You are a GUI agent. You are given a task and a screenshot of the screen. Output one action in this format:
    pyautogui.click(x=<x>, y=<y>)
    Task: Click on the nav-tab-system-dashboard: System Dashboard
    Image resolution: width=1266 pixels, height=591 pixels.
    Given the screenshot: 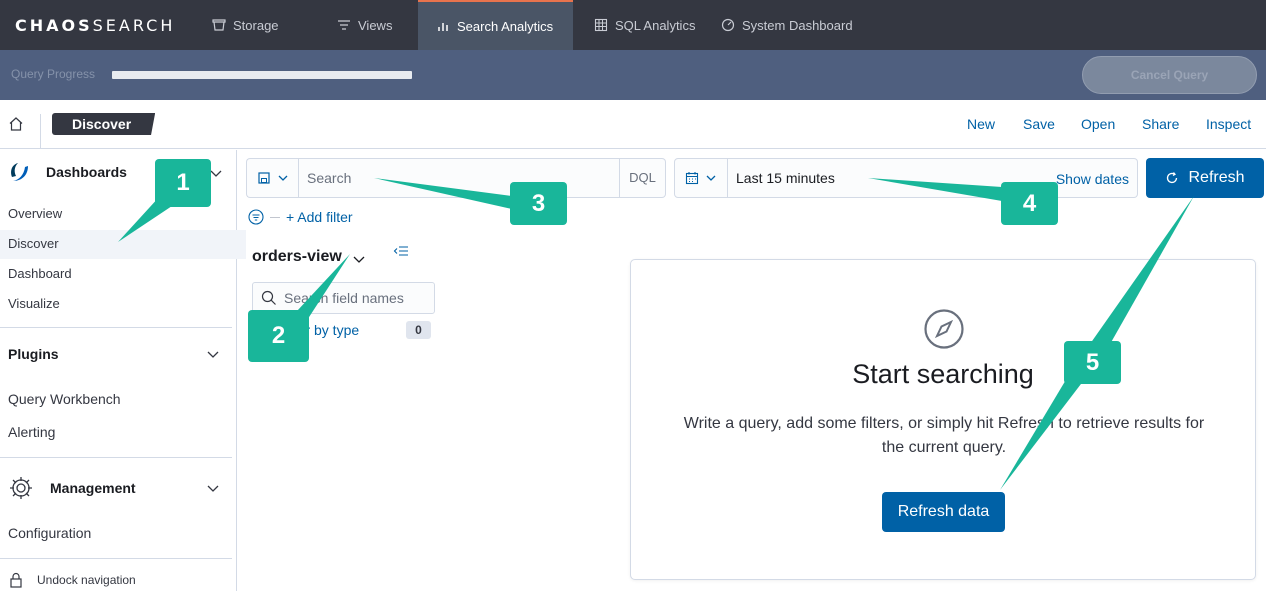 What is the action you would take?
    pyautogui.click(x=785, y=25)
    